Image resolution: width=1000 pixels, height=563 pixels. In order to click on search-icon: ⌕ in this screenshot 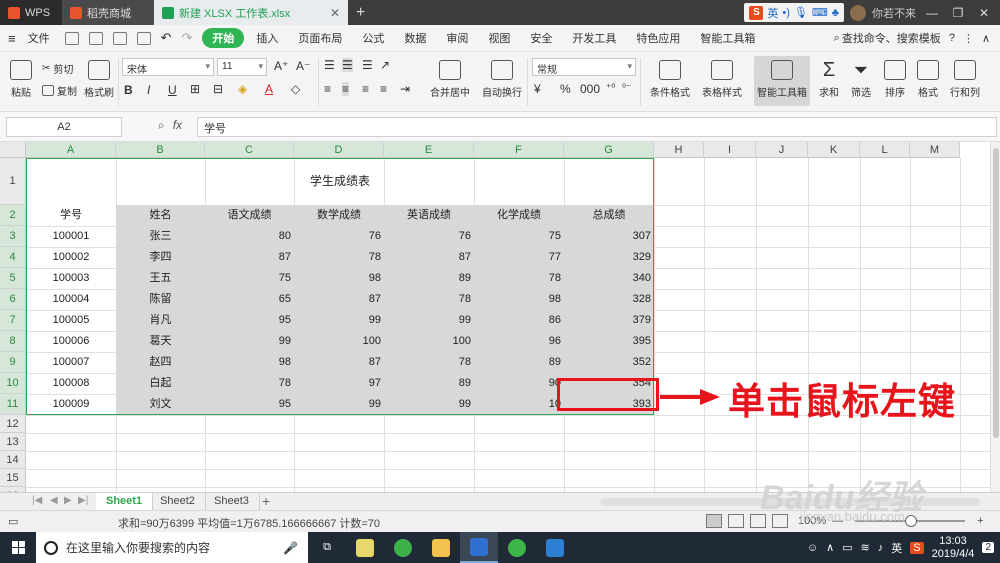, I will do `click(837, 38)`.